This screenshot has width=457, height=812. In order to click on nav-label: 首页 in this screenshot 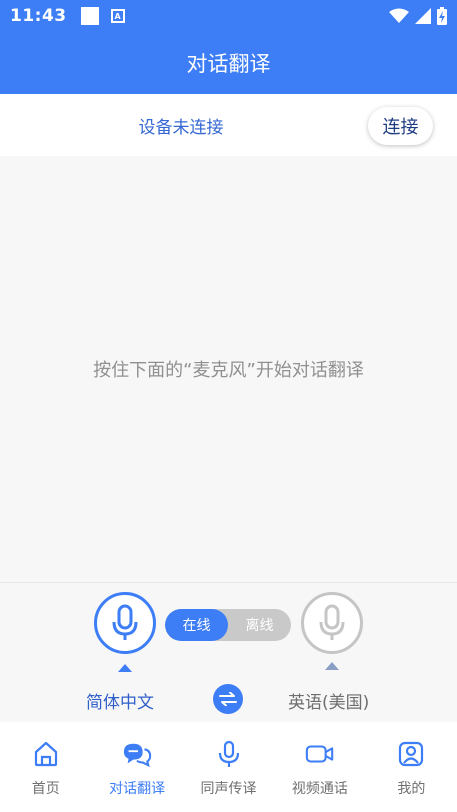, I will do `click(45, 789)`.